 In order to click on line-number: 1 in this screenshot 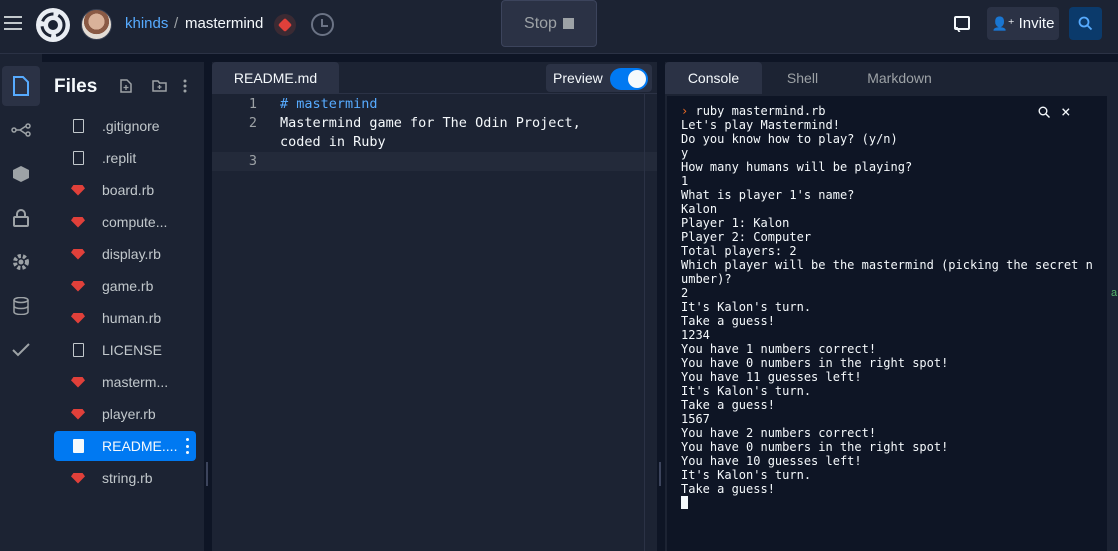, I will do `click(252, 104)`.